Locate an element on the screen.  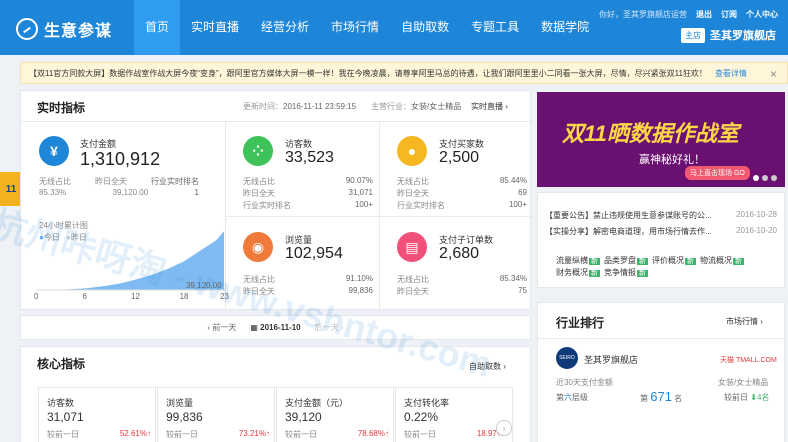
banner-subtitle: 赢神秘好礼！ is located at coordinates (672, 160).